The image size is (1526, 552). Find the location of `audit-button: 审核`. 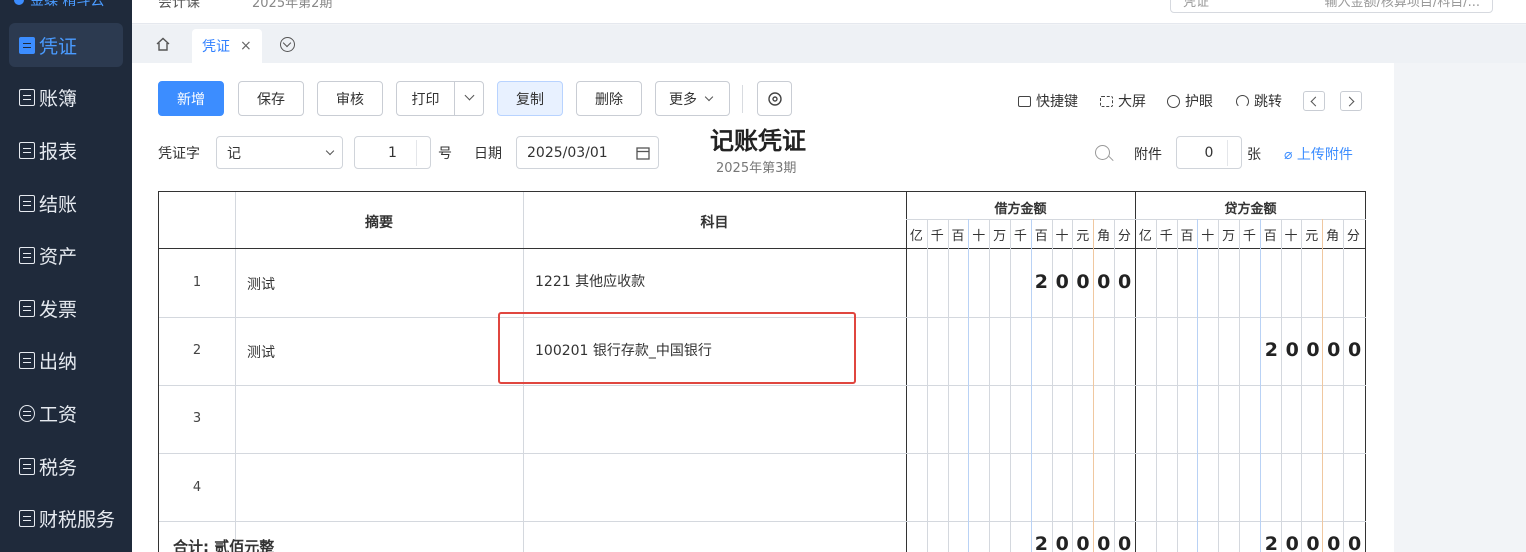

audit-button: 审核 is located at coordinates (350, 98).